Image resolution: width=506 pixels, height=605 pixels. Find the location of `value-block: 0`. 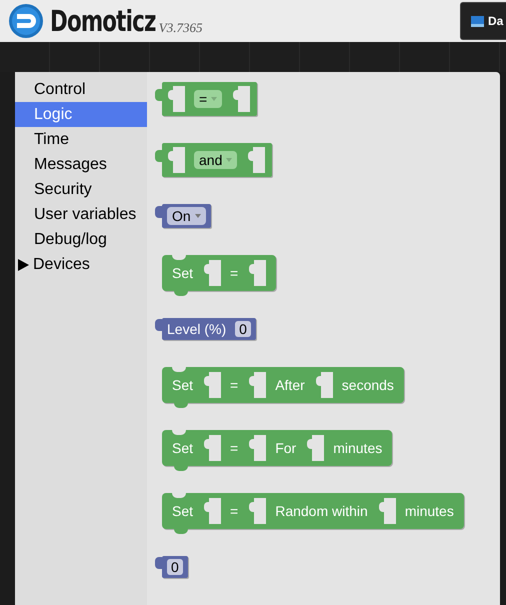

value-block: 0 is located at coordinates (175, 567).